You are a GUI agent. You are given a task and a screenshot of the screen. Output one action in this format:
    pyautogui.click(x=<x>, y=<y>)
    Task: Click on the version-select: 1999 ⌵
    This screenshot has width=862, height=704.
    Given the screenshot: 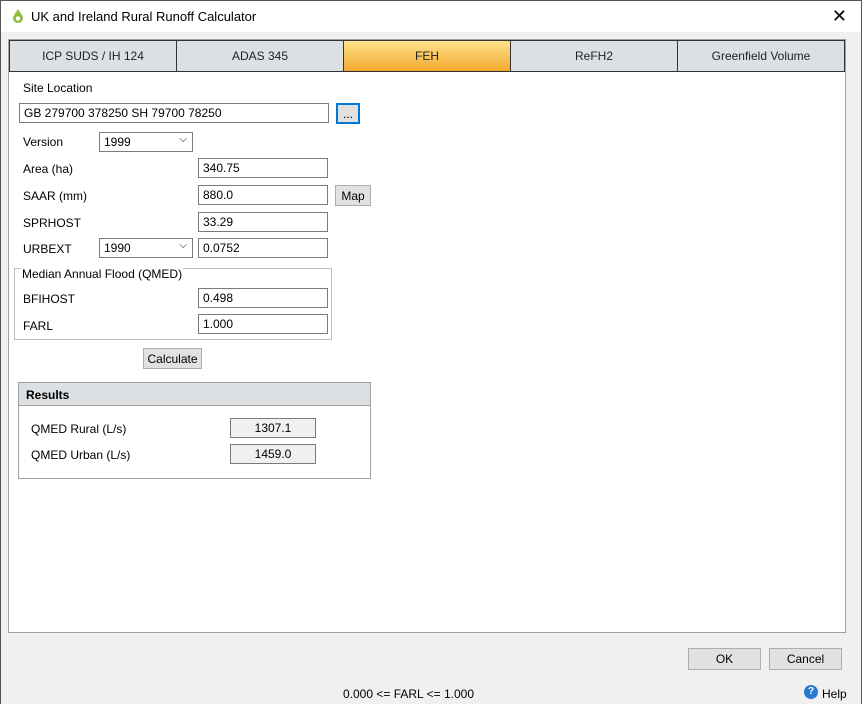 What is the action you would take?
    pyautogui.click(x=146, y=142)
    